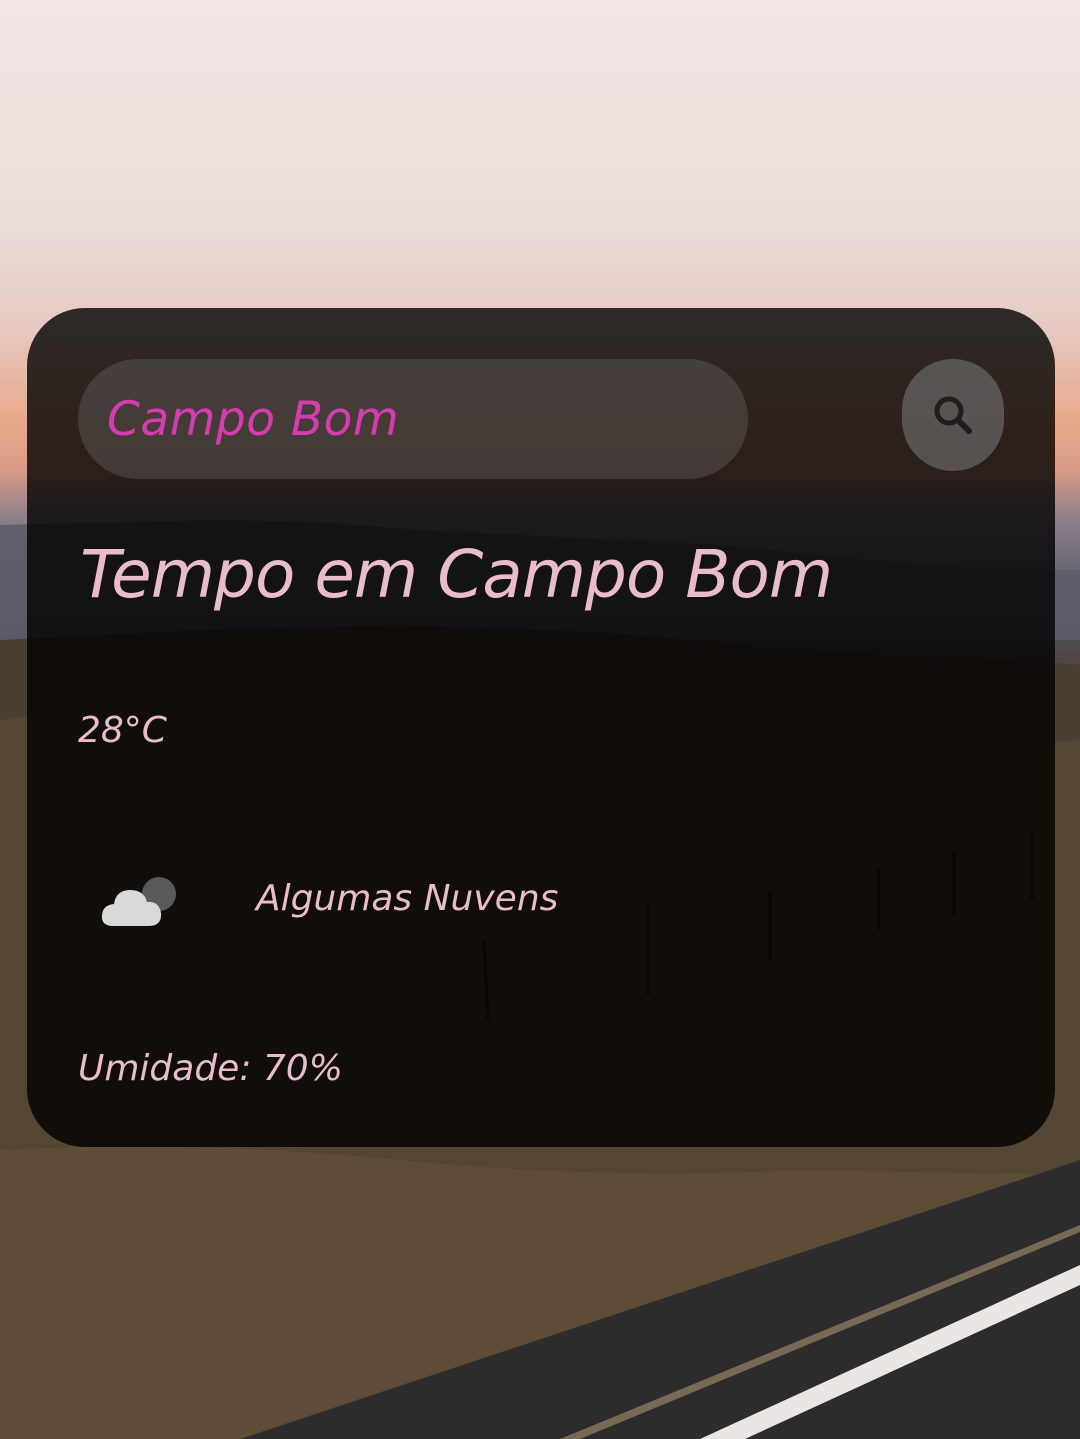 This screenshot has height=1439, width=1080. What do you see at coordinates (122, 730) in the screenshot?
I see `temperature-value: 28°C` at bounding box center [122, 730].